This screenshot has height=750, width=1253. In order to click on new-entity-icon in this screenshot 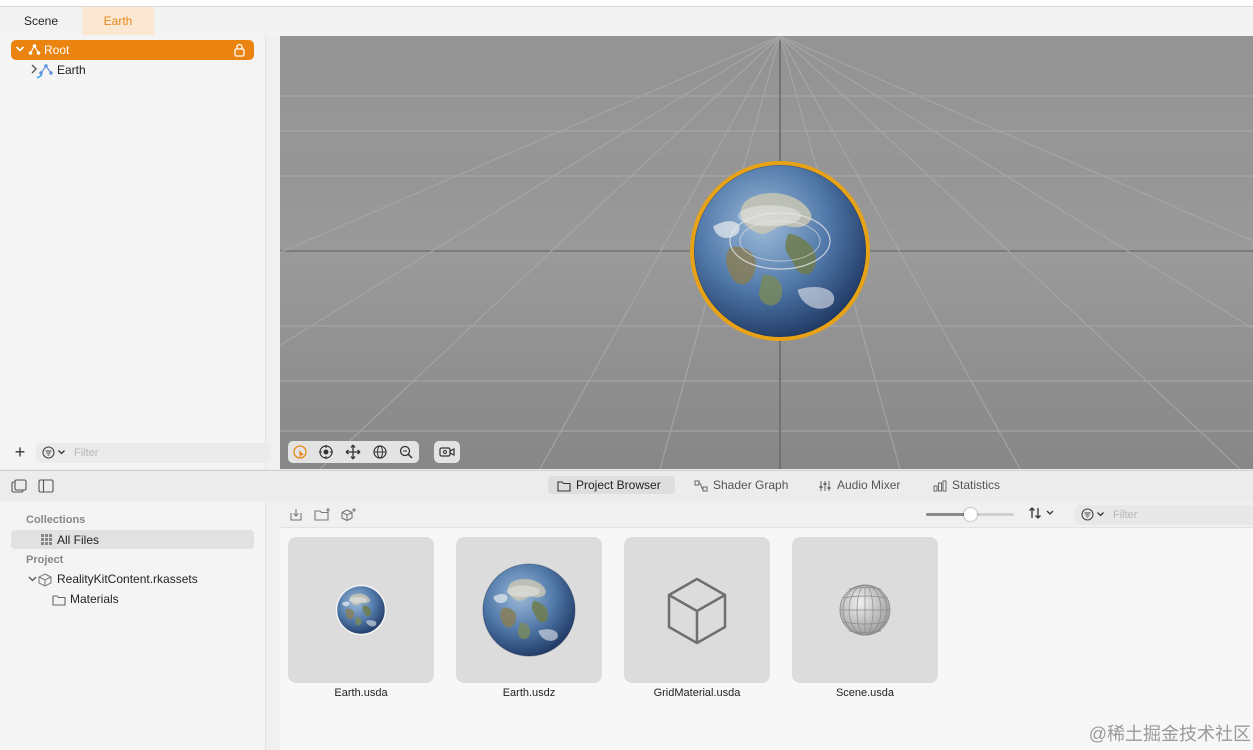, I will do `click(348, 515)`.